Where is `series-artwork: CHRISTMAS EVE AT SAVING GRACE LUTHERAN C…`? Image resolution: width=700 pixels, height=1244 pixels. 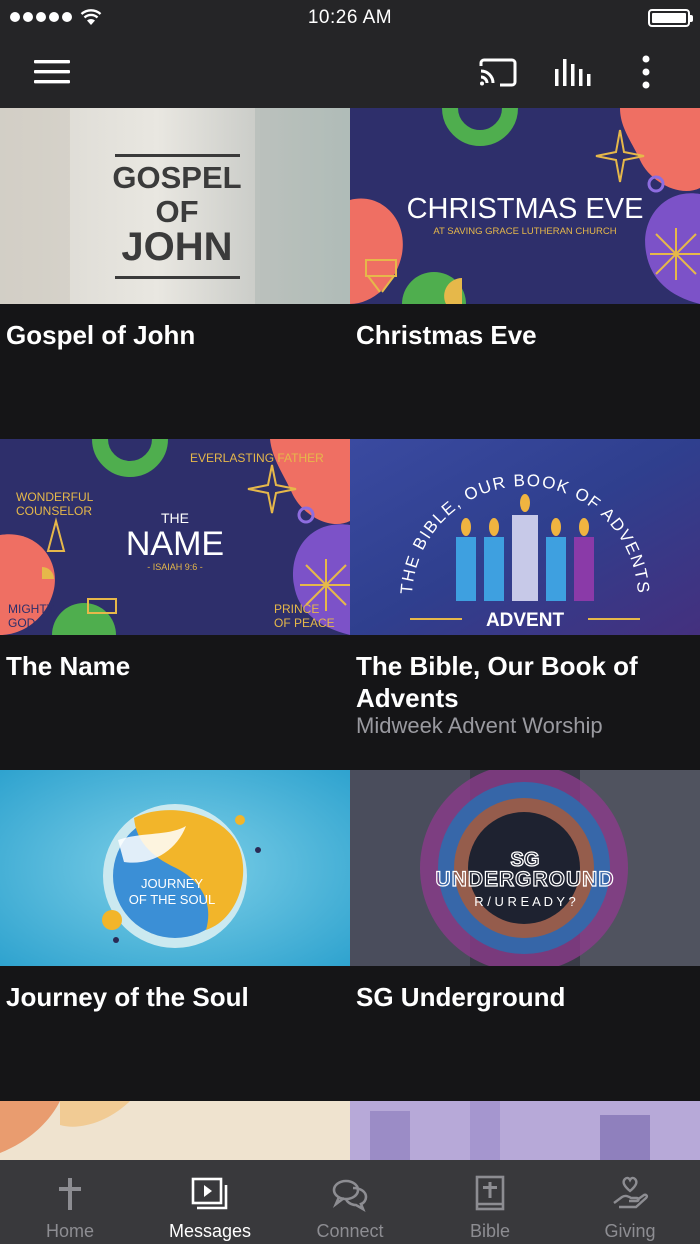 series-artwork: CHRISTMAS EVE AT SAVING GRACE LUTHERAN C… is located at coordinates (525, 206).